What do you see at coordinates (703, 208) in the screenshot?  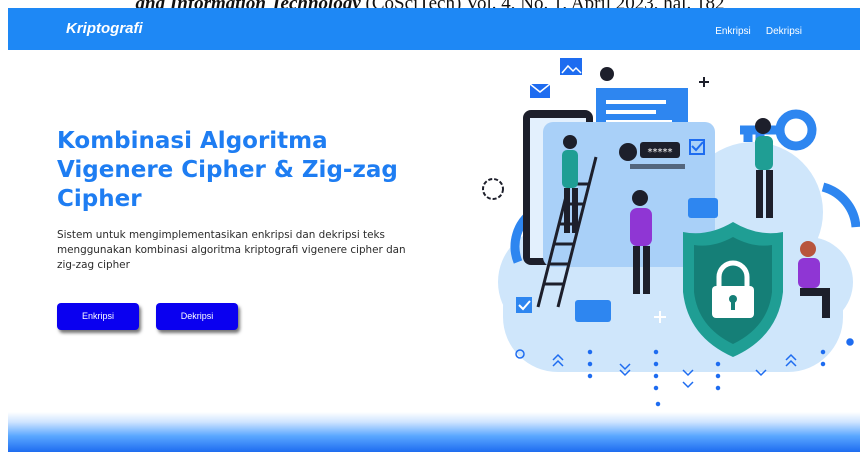 I see `briefcase-icon` at bounding box center [703, 208].